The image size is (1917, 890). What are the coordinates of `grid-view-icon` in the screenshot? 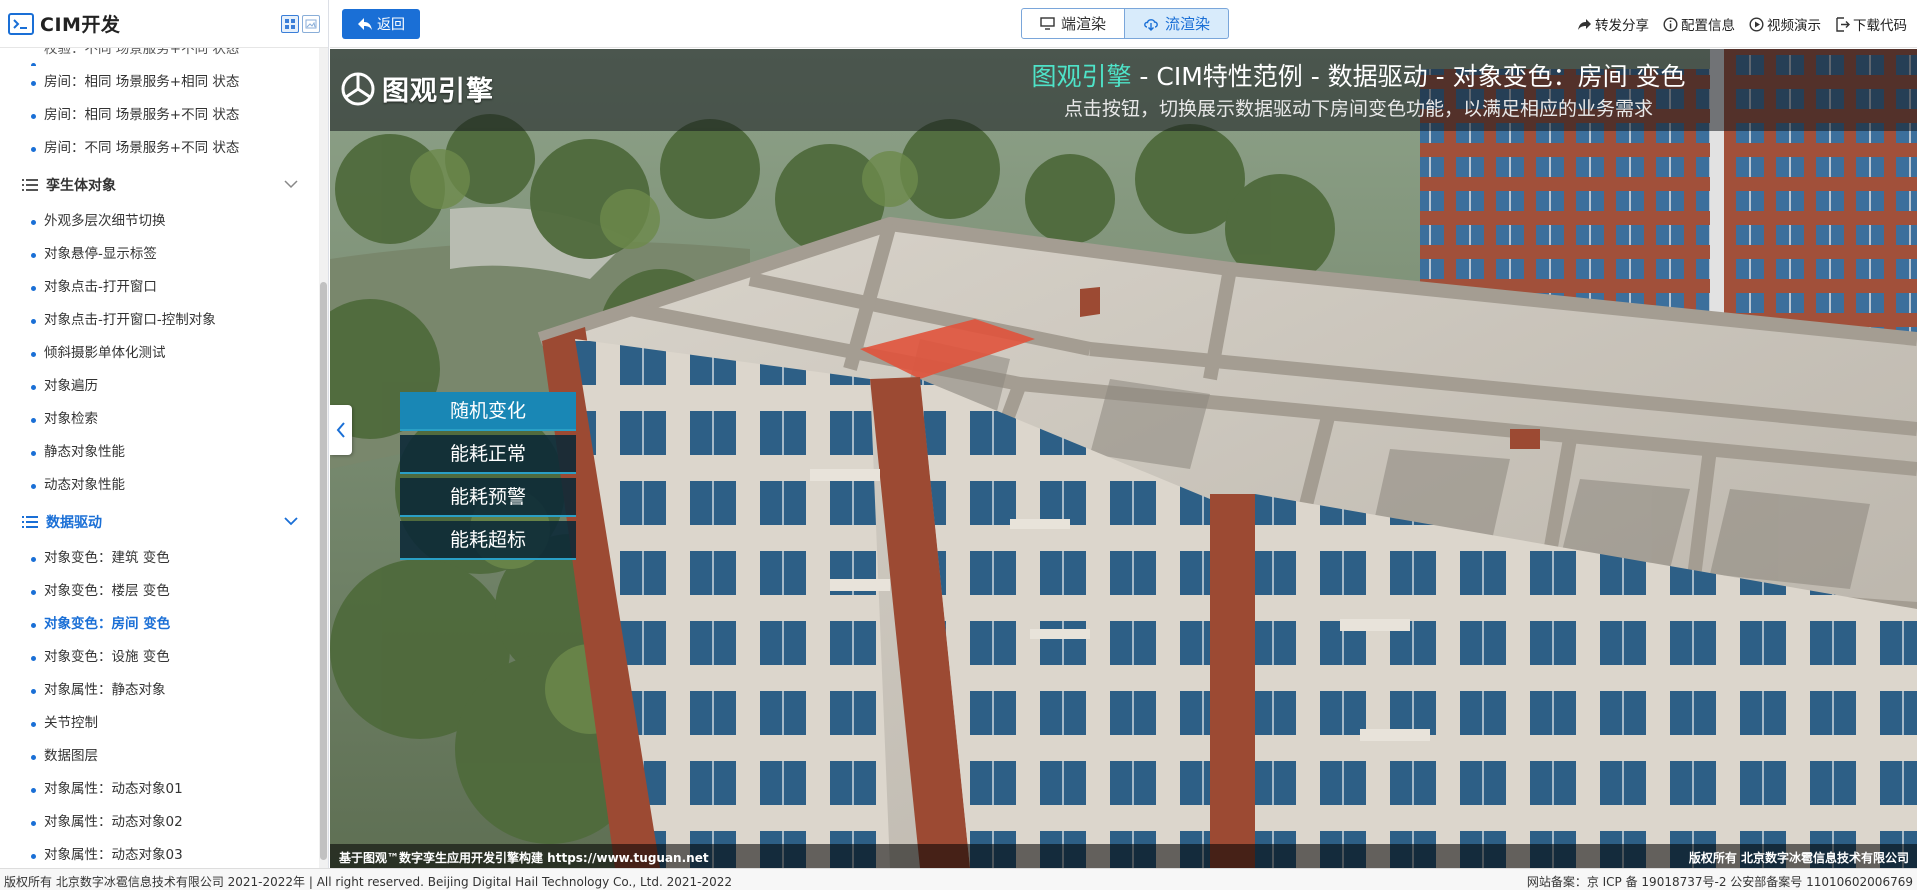 It's located at (290, 24).